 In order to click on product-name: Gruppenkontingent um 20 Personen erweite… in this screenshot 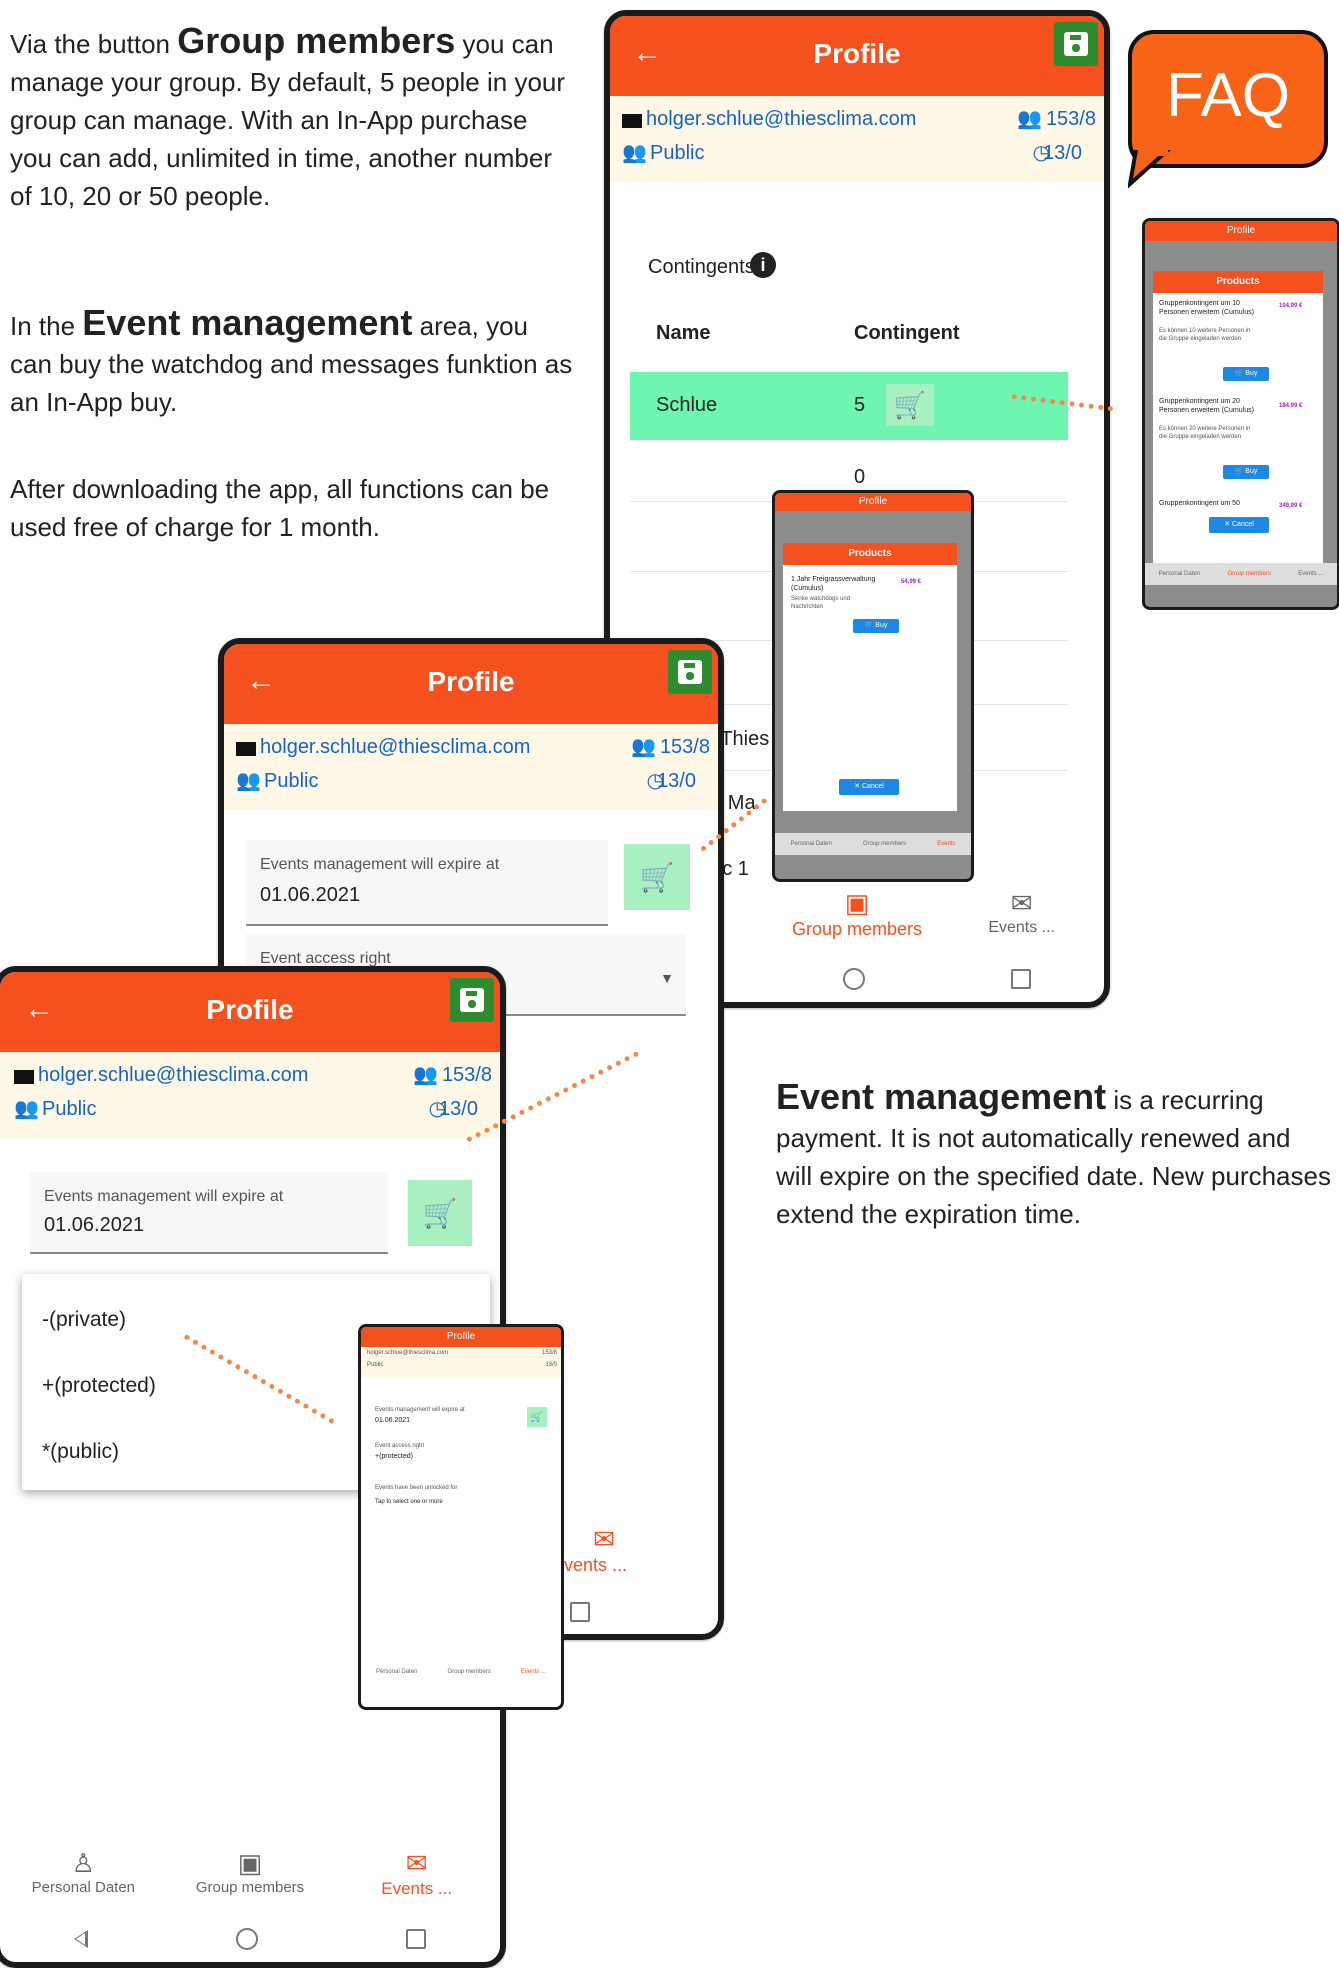, I will do `click(1206, 406)`.